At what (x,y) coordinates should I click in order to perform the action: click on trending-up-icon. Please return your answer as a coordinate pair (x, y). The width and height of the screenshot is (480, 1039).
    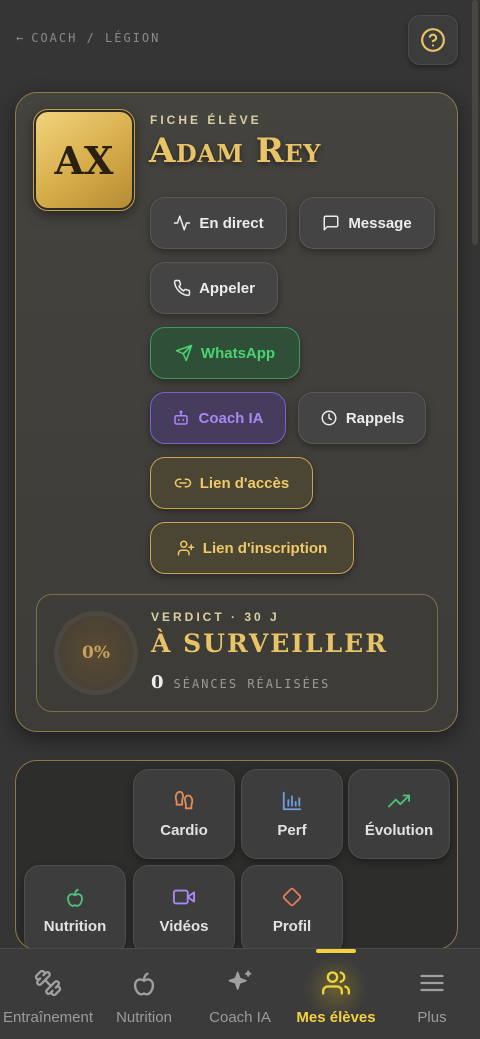
    Looking at the image, I should click on (399, 800).